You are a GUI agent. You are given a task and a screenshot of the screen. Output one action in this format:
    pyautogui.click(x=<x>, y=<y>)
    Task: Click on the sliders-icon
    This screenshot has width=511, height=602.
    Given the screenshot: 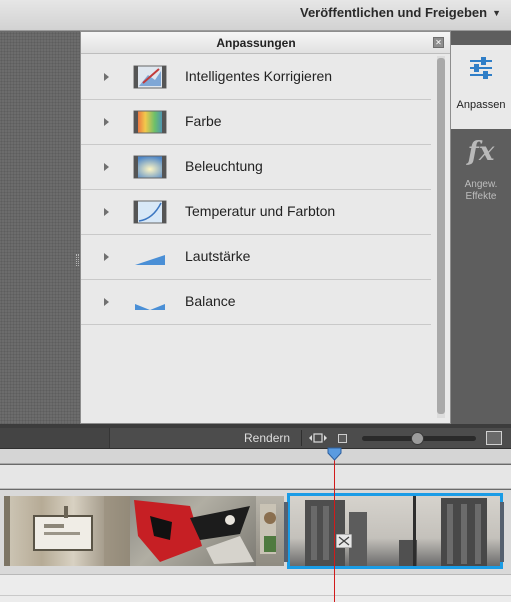 What is the action you would take?
    pyautogui.click(x=481, y=68)
    